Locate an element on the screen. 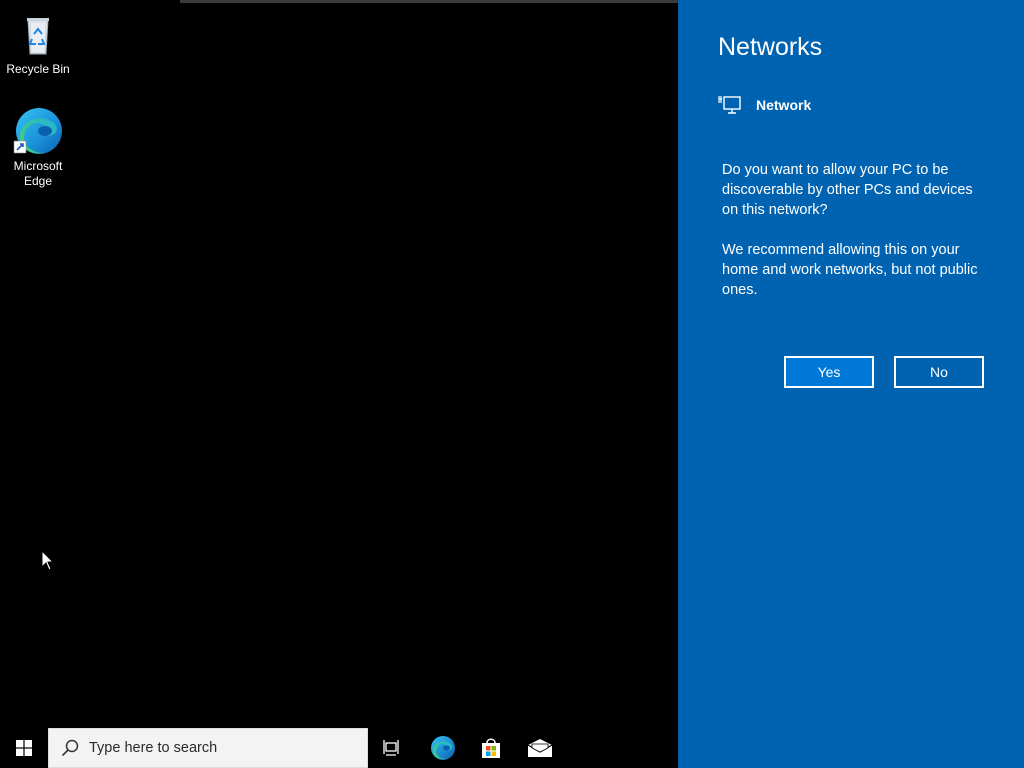  network-name: Network is located at coordinates (784, 105).